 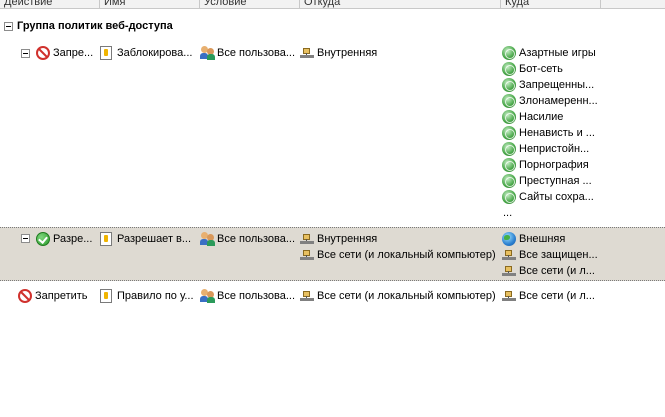 What do you see at coordinates (400, 4) in the screenshot?
I see `column-header-from: Откуда` at bounding box center [400, 4].